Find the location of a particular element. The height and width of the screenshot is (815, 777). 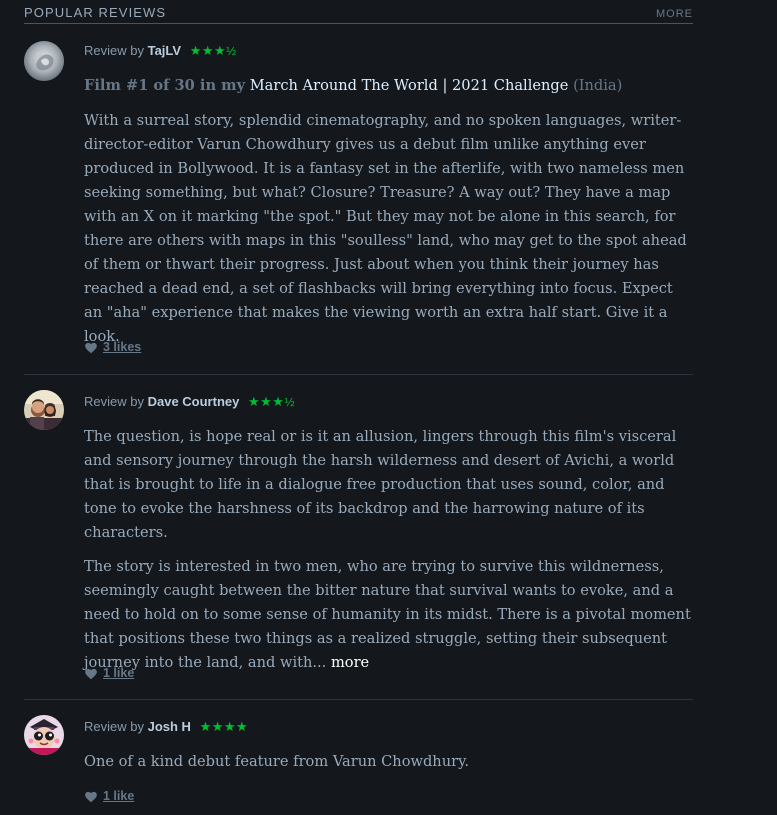

review-author-link: Josh H is located at coordinates (169, 726).